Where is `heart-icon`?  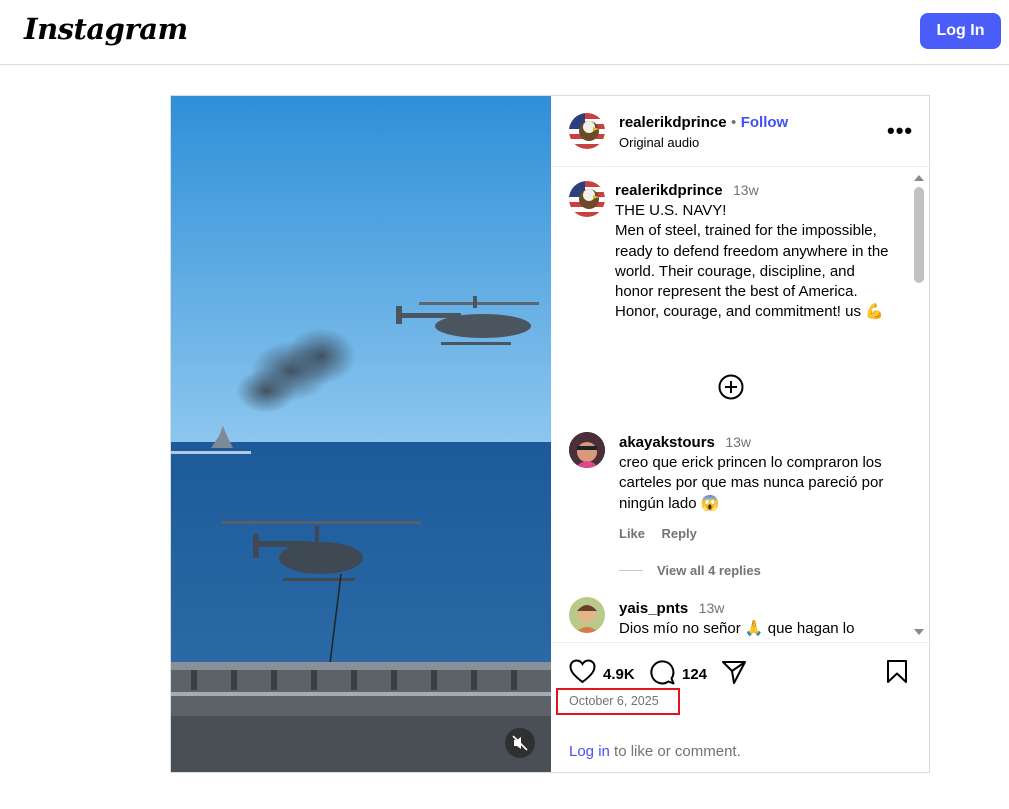
heart-icon is located at coordinates (582, 671).